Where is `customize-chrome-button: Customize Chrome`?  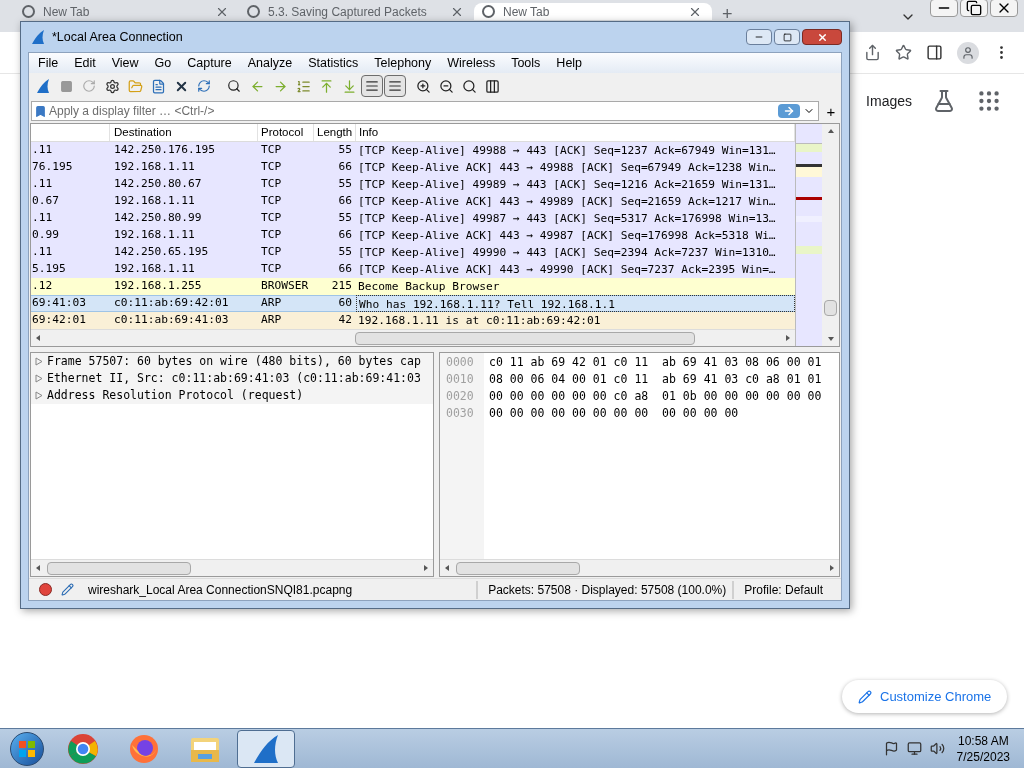
customize-chrome-button: Customize Chrome is located at coordinates (925, 696).